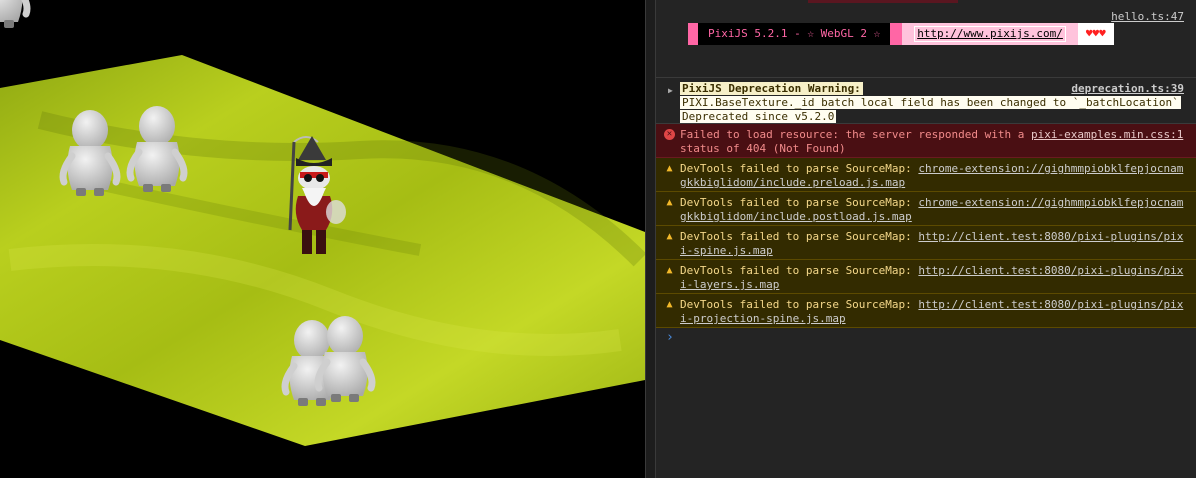 This screenshot has width=1196, height=478. What do you see at coordinates (1095, 34) in the screenshot?
I see `hearts-label: ♥♥♥` at bounding box center [1095, 34].